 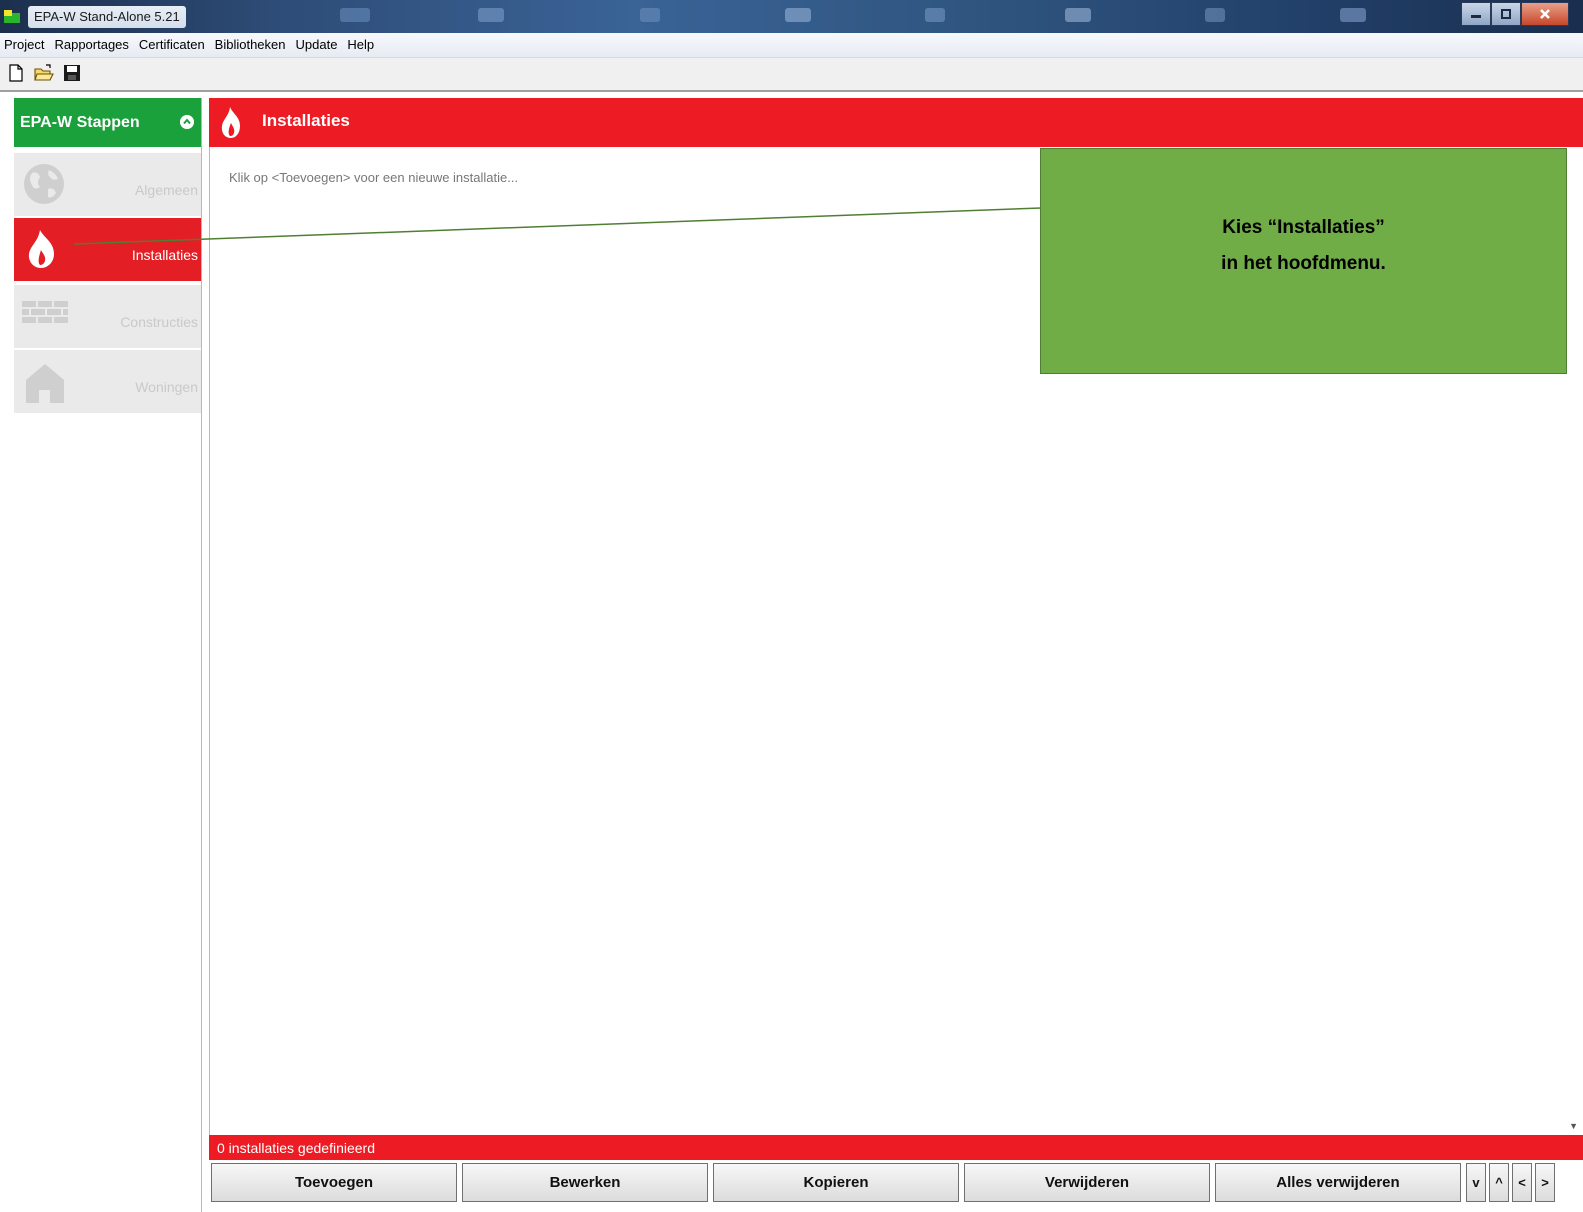 I want to click on annotation-callout: Kies “Installaties” in het hoofdmenu., so click(x=1303, y=261).